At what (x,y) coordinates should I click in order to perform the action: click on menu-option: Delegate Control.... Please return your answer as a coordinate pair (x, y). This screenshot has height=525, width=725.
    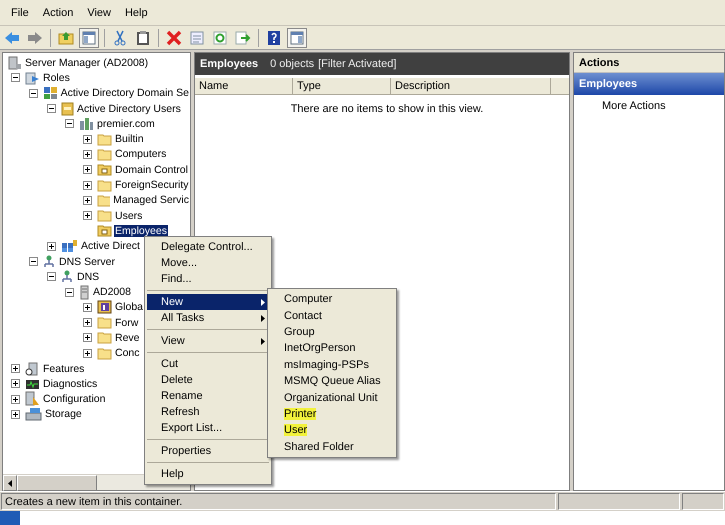
    Looking at the image, I should click on (208, 247).